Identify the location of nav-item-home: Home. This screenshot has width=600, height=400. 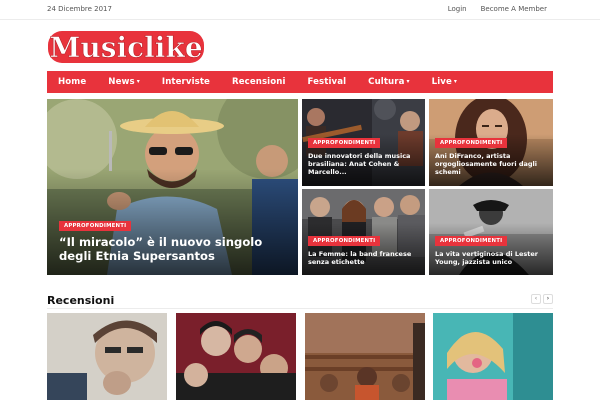
(72, 82).